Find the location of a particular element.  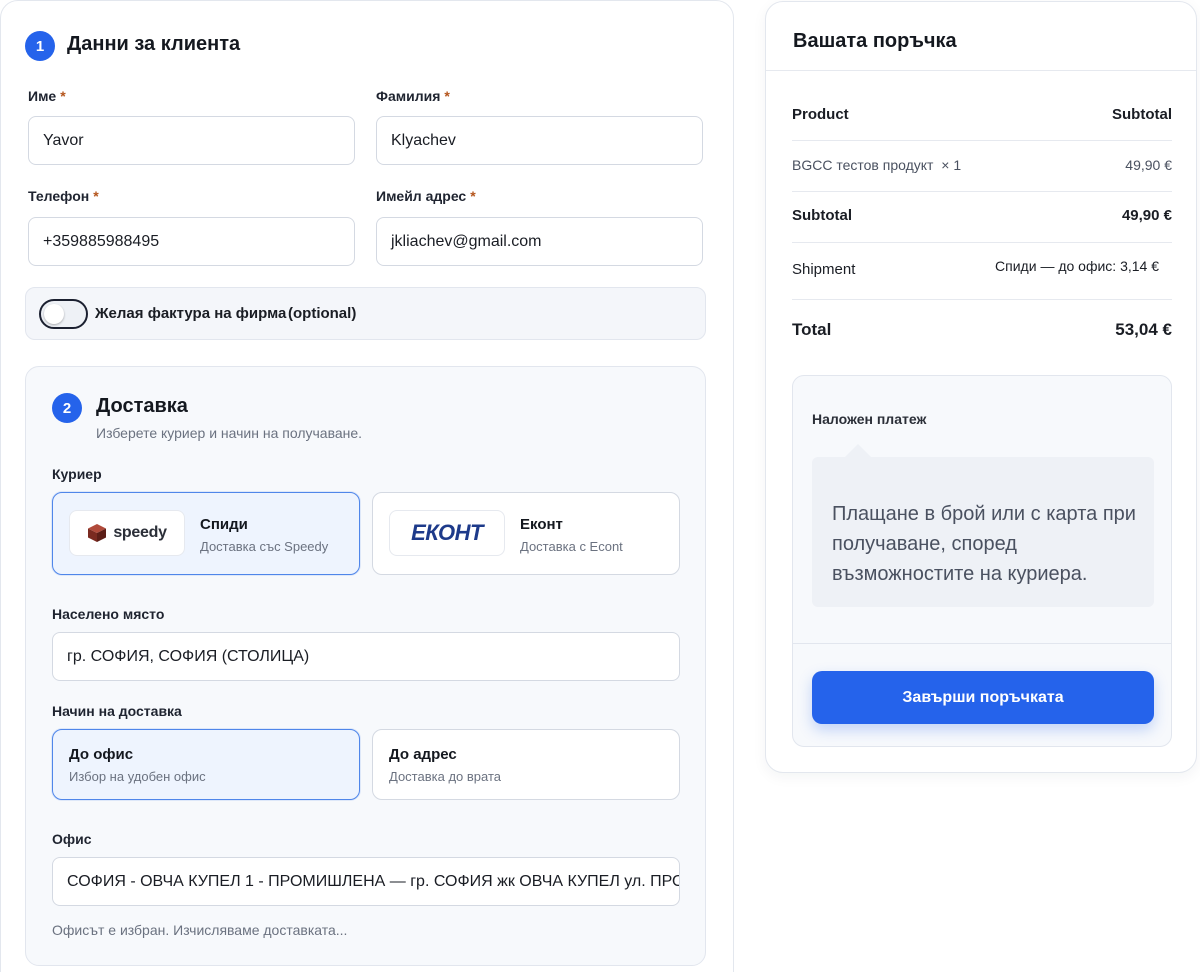

delivery-method-office: До офис Избор на удобен офис is located at coordinates (206, 764).